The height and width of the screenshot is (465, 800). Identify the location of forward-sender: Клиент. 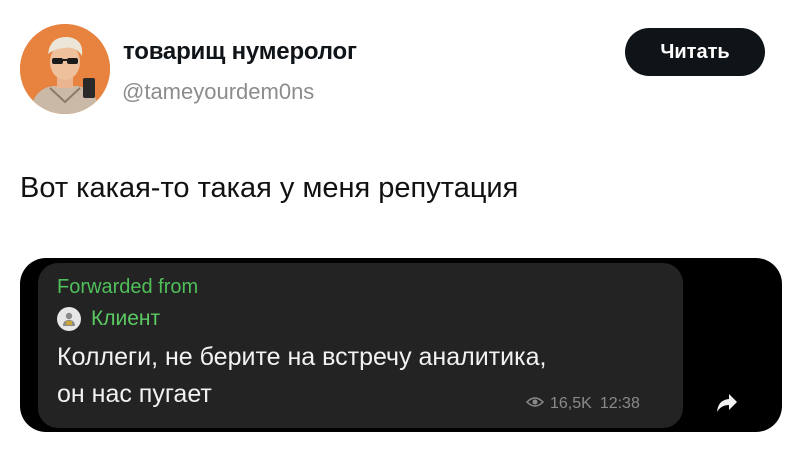
(108, 319).